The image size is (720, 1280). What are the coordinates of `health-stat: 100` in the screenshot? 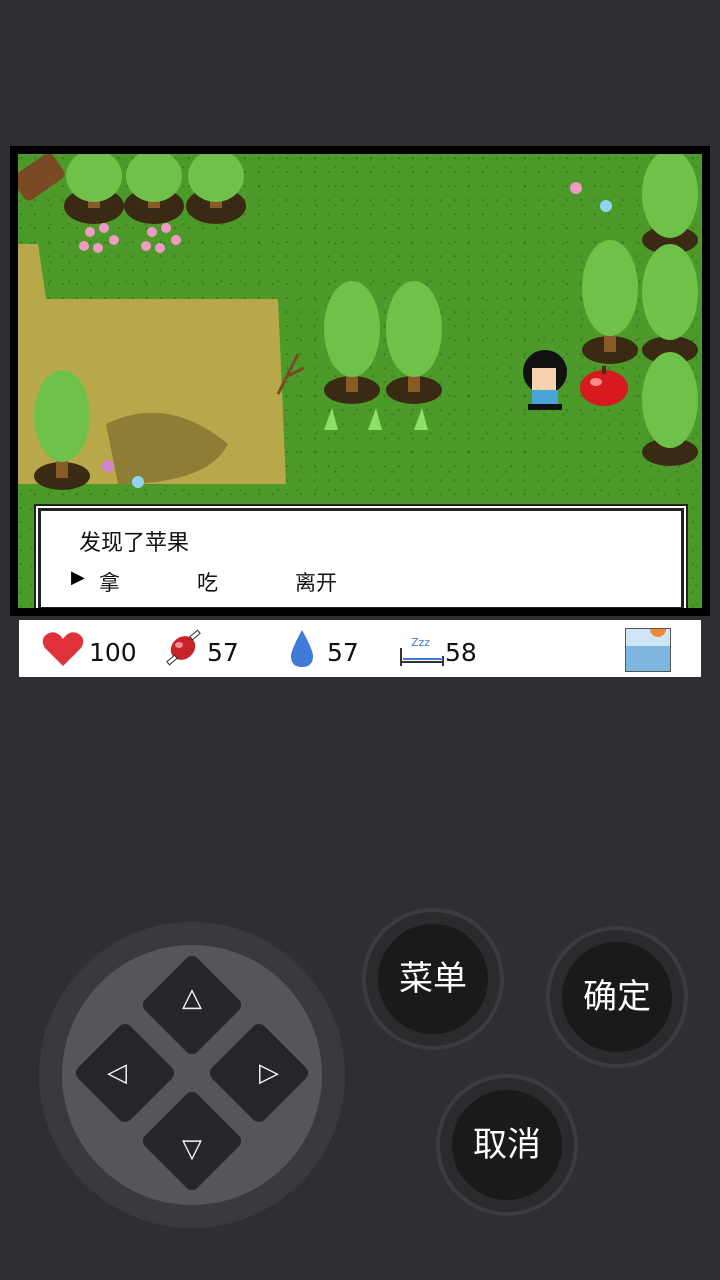 It's located at (96, 649).